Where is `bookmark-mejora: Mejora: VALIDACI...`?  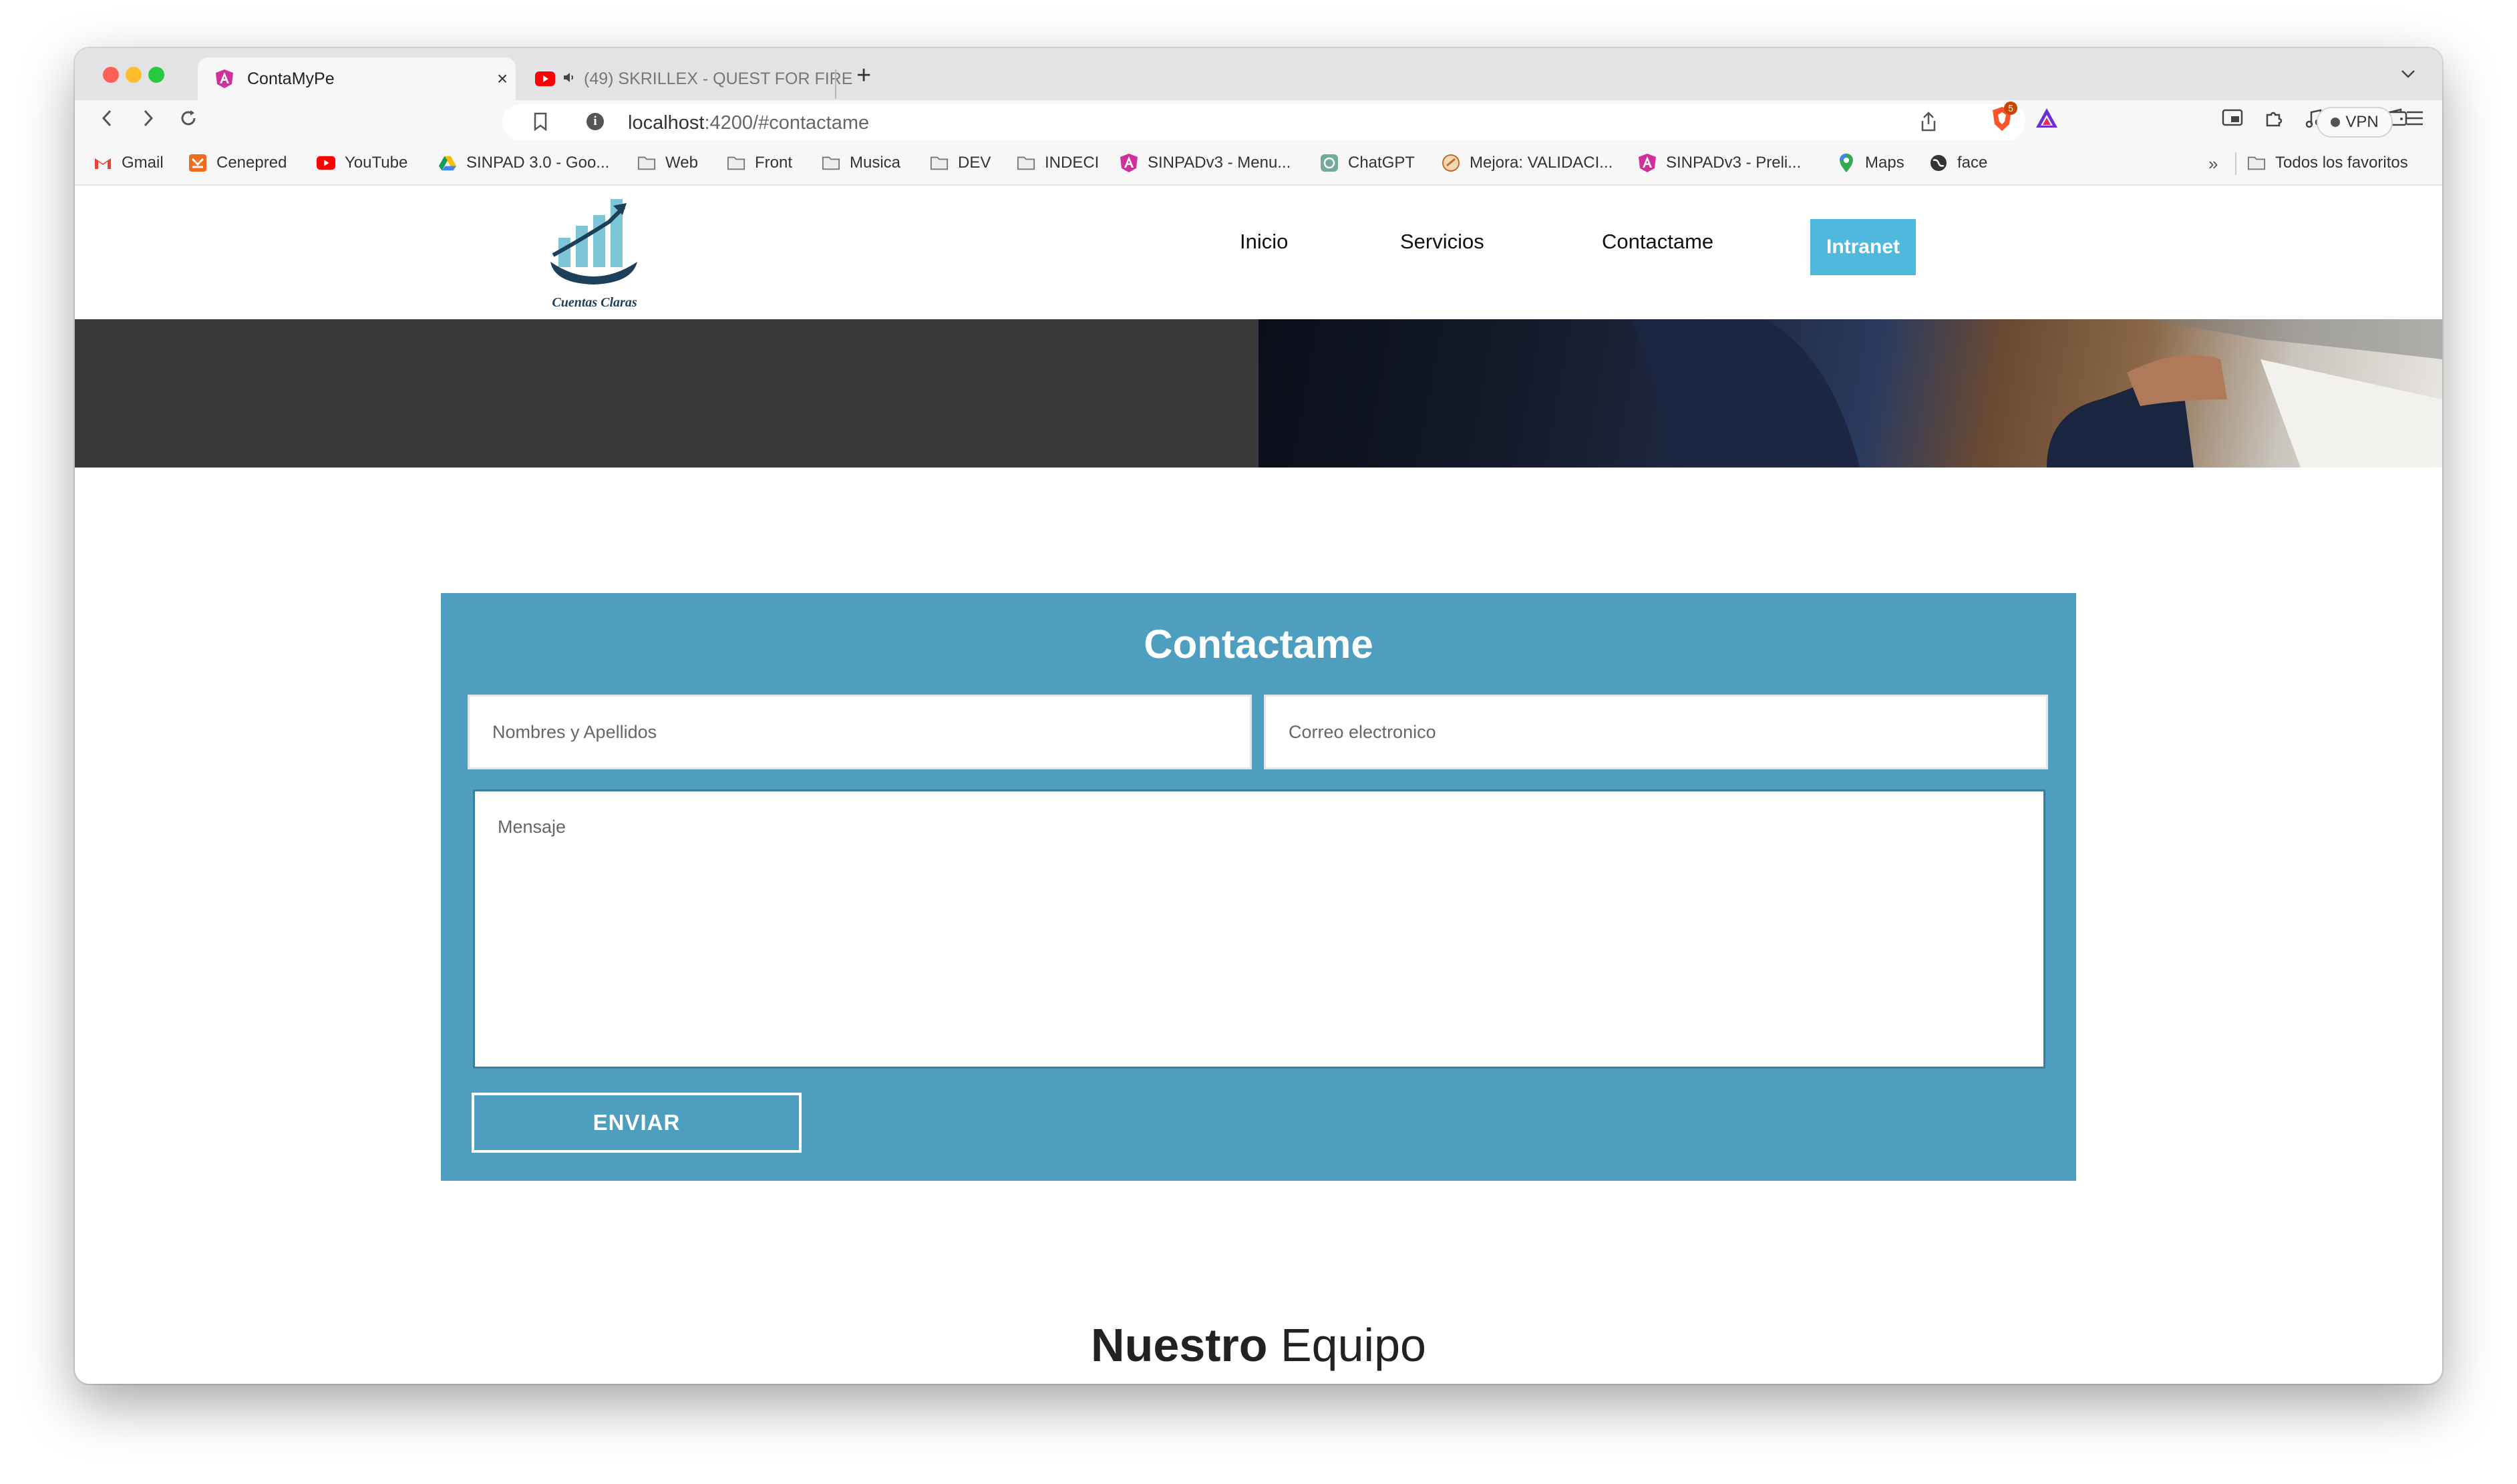
bookmark-mejora: Mejora: VALIDACI... is located at coordinates (1527, 163).